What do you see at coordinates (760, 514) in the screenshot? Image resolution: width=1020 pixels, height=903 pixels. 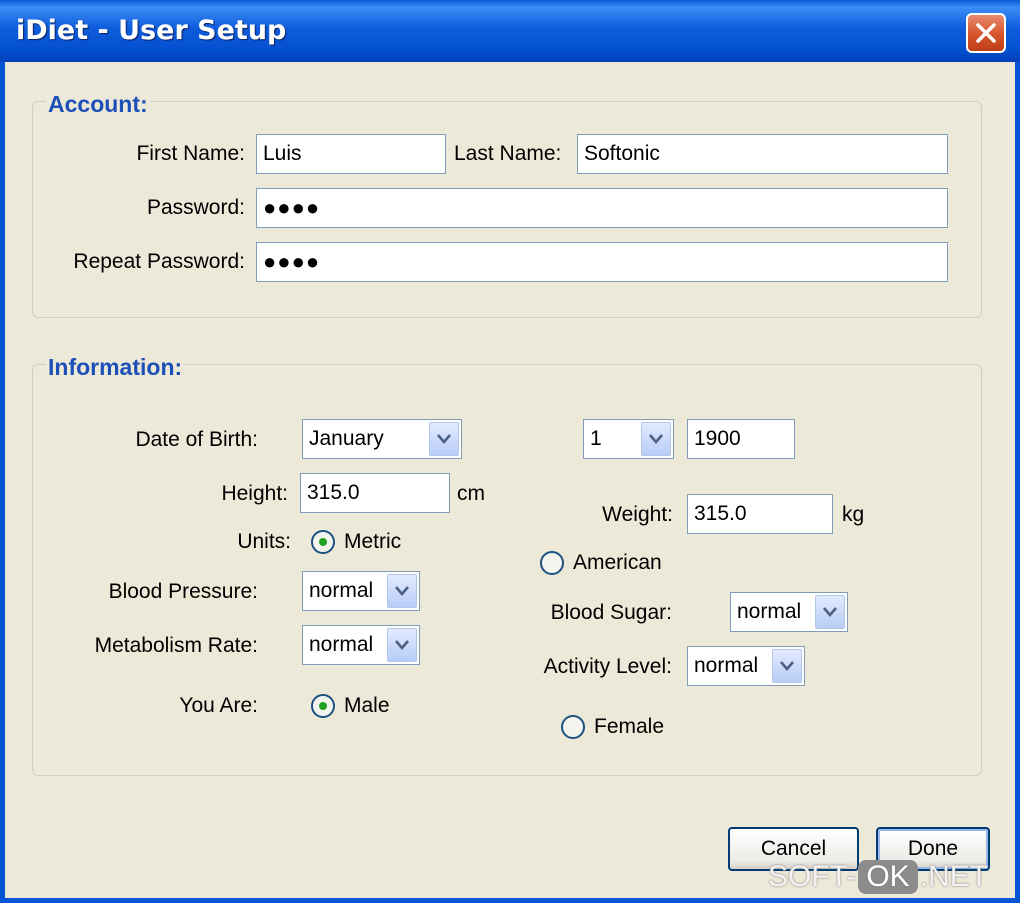 I see `weight-field: 315.0` at bounding box center [760, 514].